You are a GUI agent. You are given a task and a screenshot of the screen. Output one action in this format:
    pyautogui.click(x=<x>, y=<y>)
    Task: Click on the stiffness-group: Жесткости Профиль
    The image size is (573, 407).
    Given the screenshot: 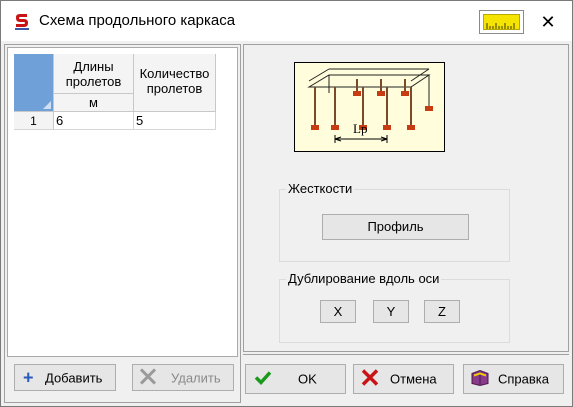 What is the action you would take?
    pyautogui.click(x=394, y=221)
    